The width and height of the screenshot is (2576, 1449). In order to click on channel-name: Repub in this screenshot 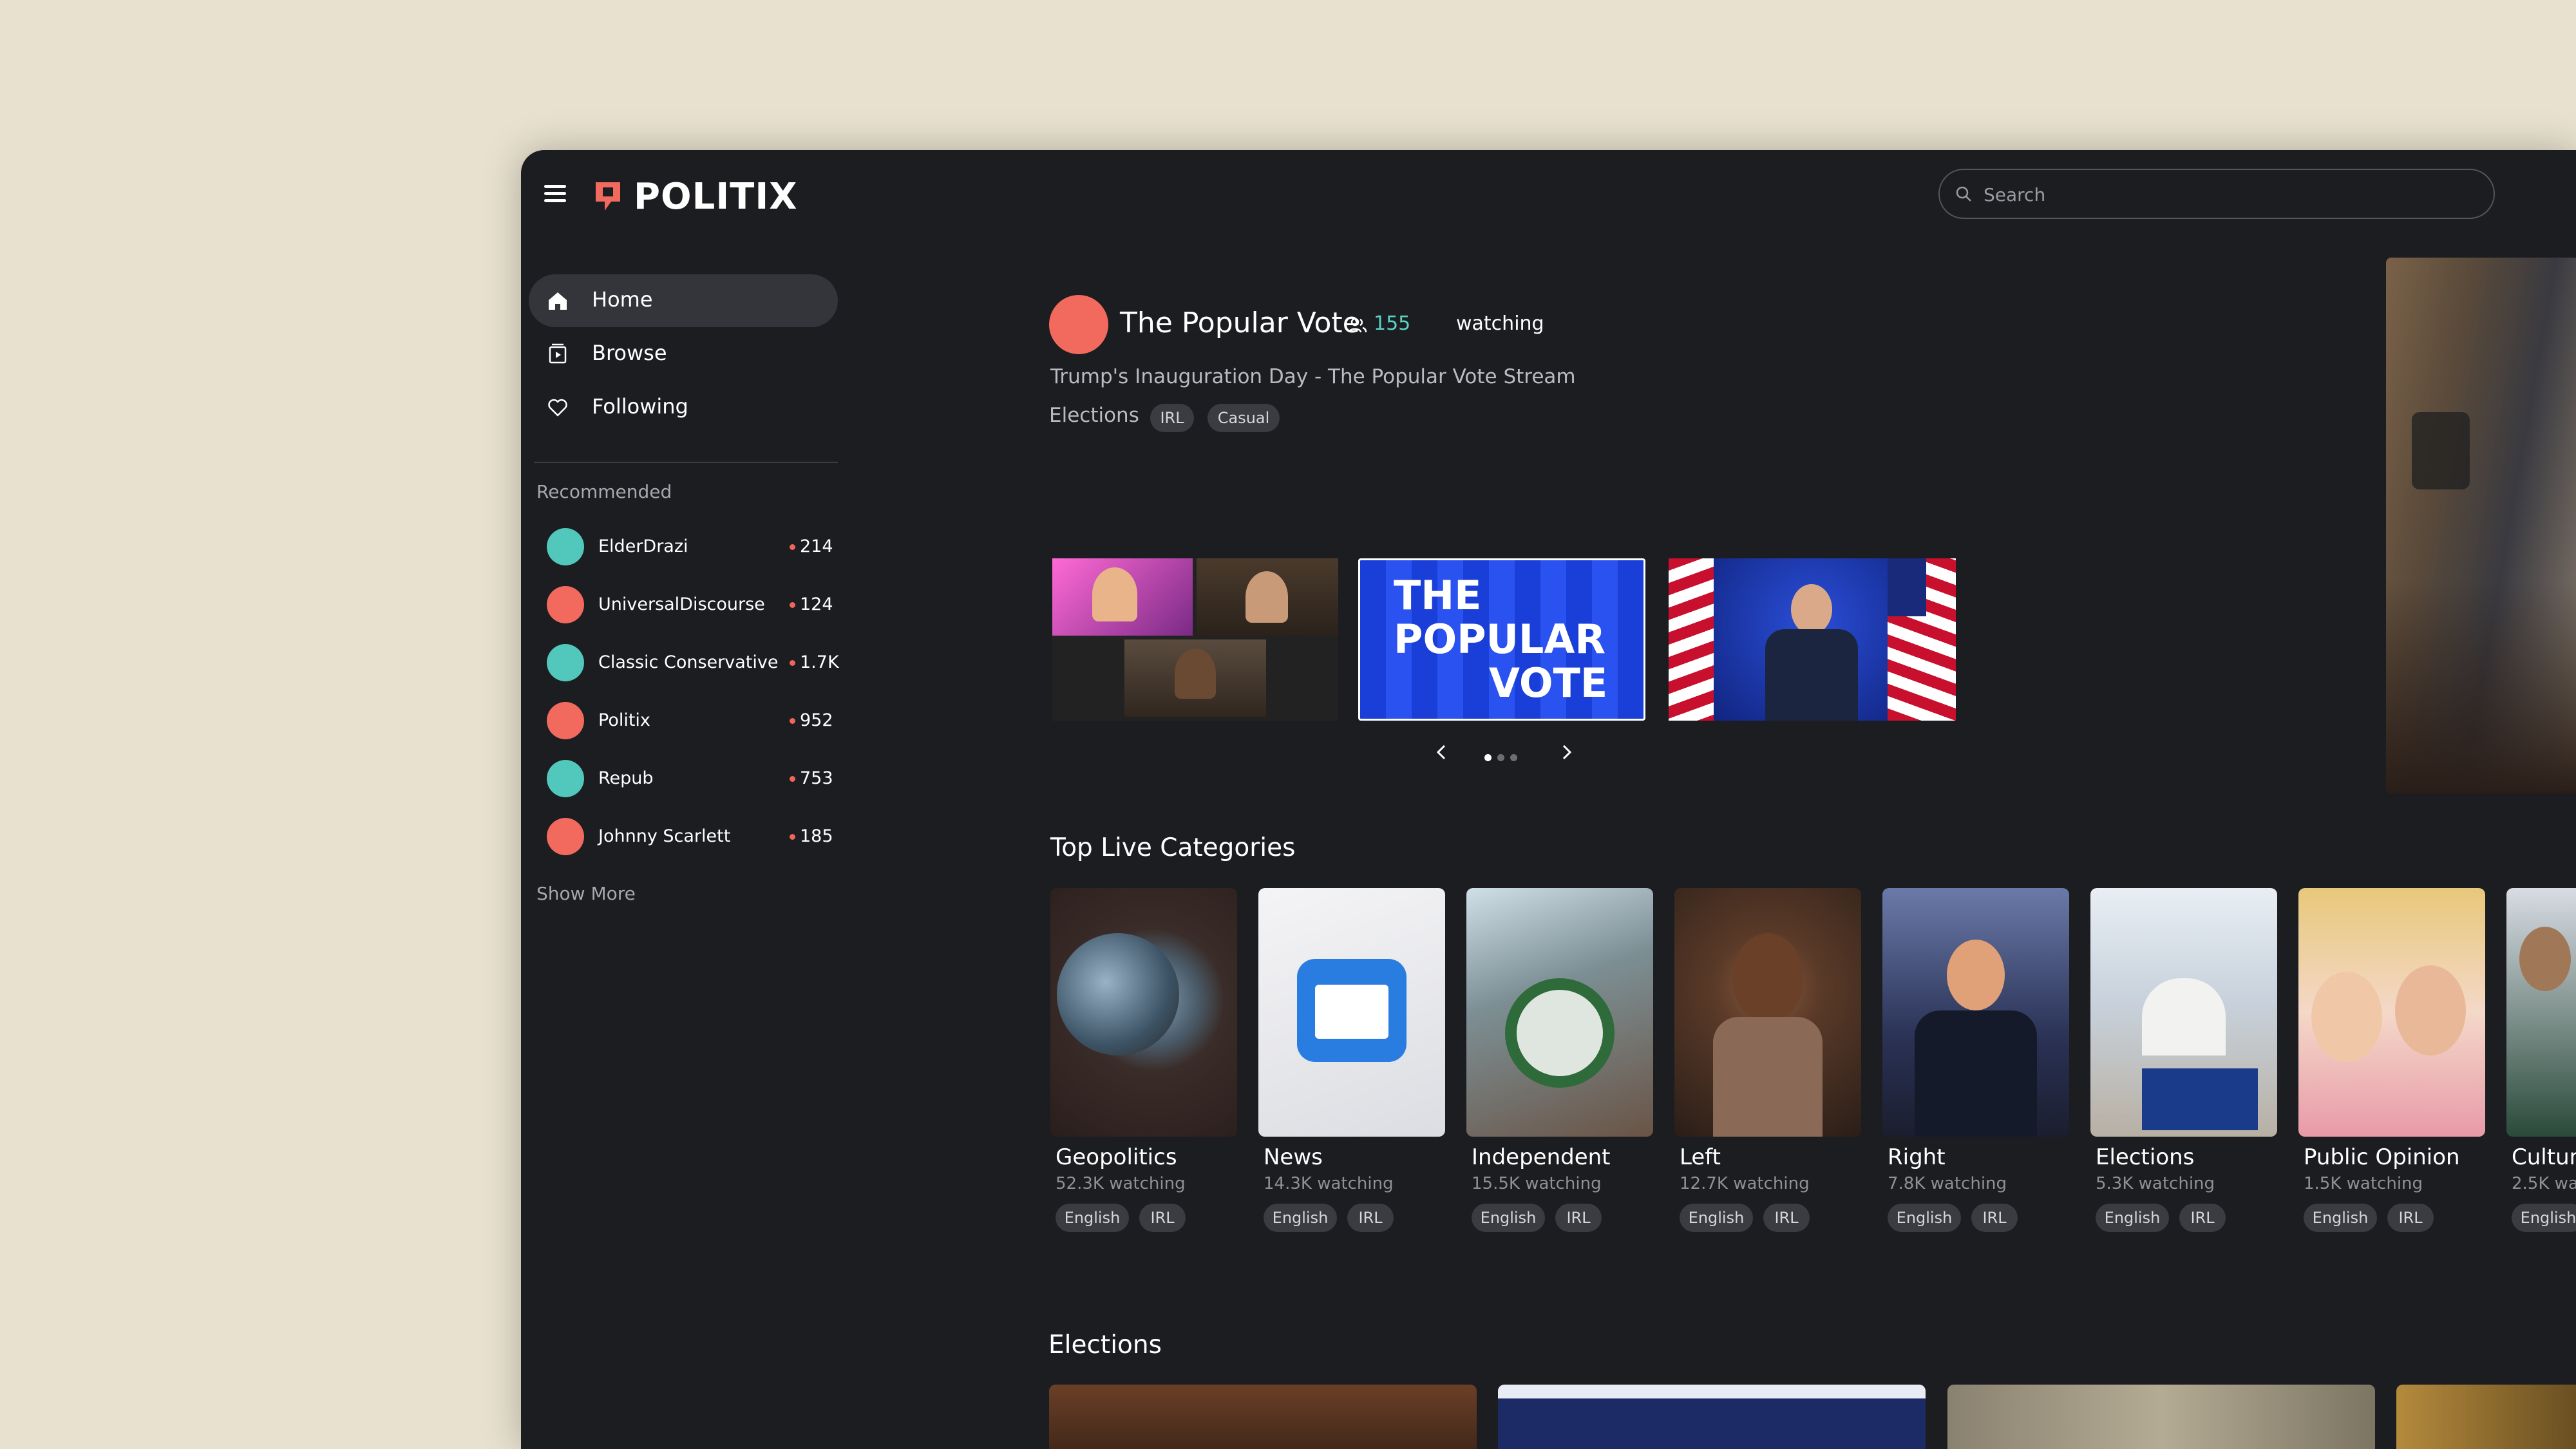, I will do `click(626, 778)`.